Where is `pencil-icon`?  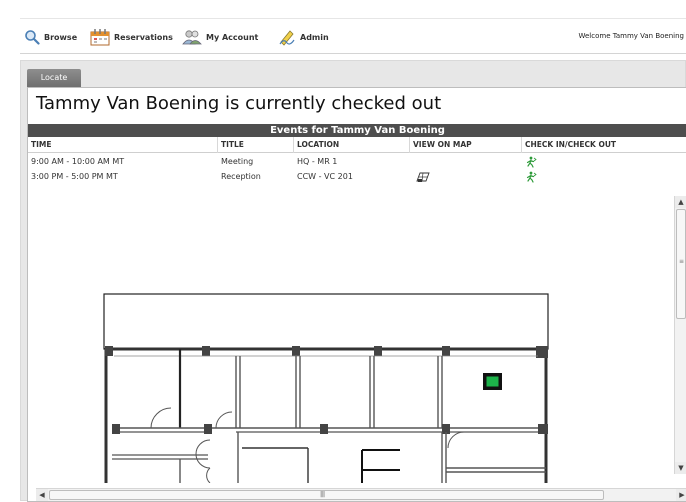 pencil-icon is located at coordinates (287, 38).